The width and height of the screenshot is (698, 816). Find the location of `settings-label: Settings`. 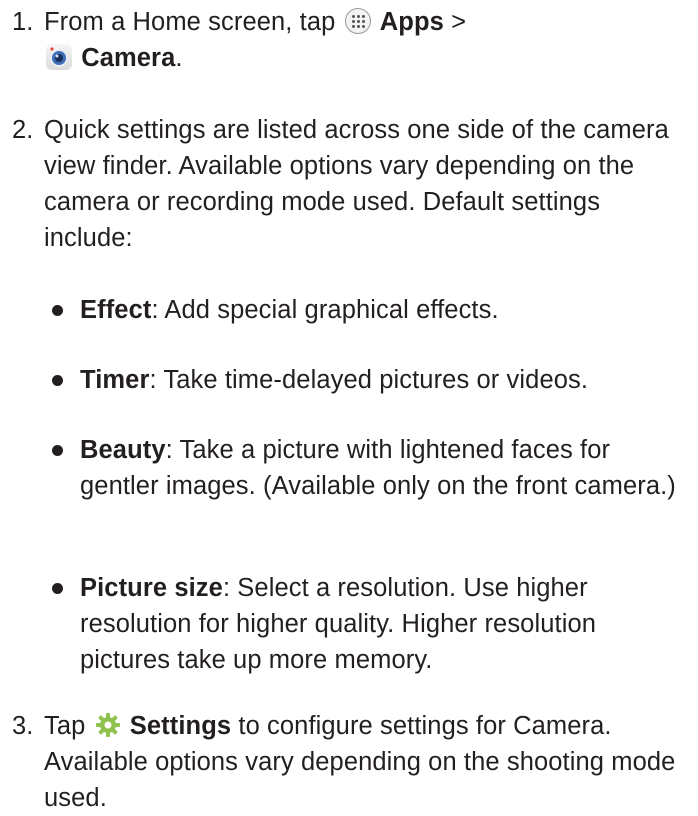

settings-label: Settings is located at coordinates (180, 726).